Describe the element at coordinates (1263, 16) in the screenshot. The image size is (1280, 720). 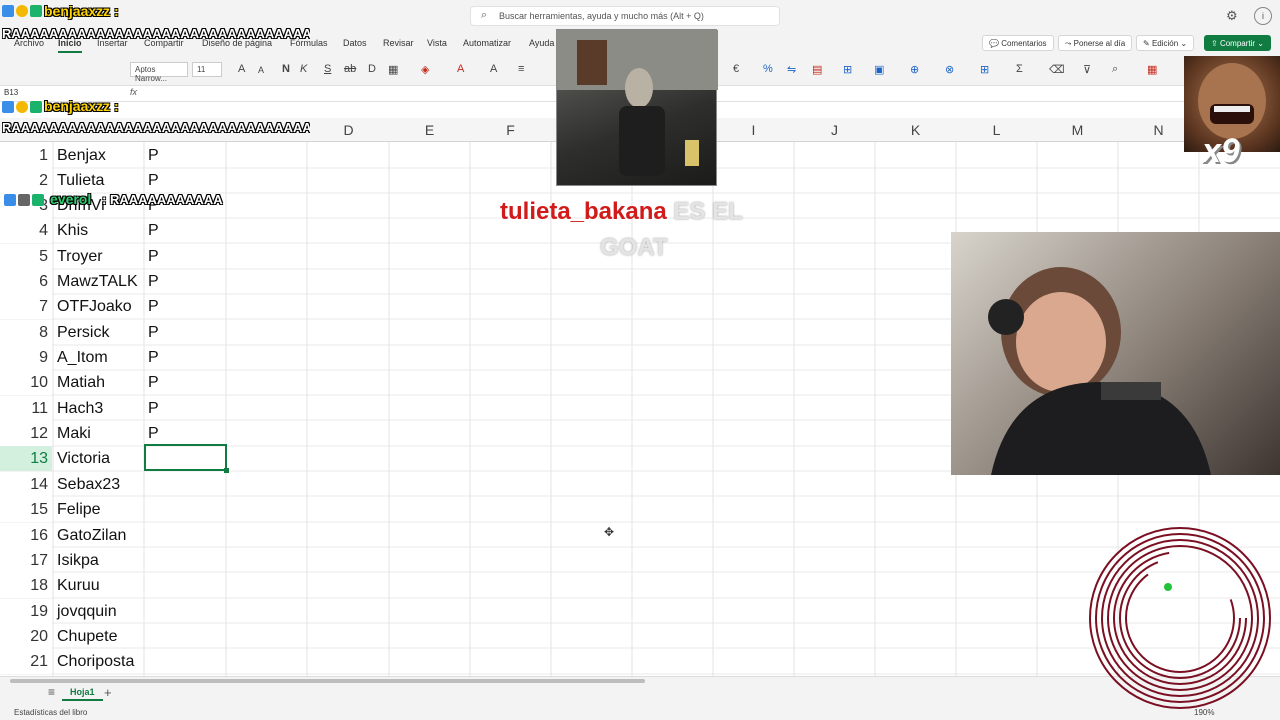
I see `account-icon: i` at that location.